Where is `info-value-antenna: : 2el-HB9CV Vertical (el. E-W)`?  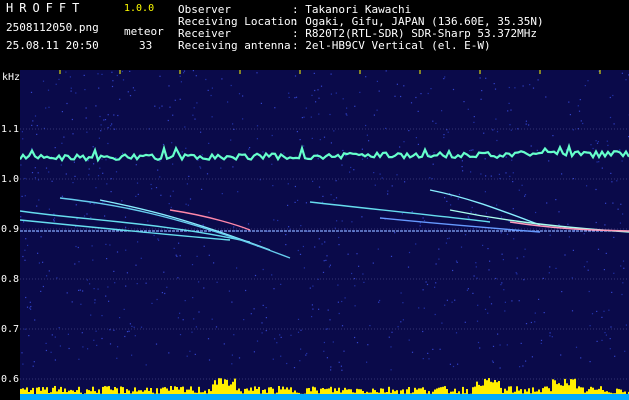
info-value-antenna: : 2el-HB9CV Vertical (el. E-W) is located at coordinates (391, 45).